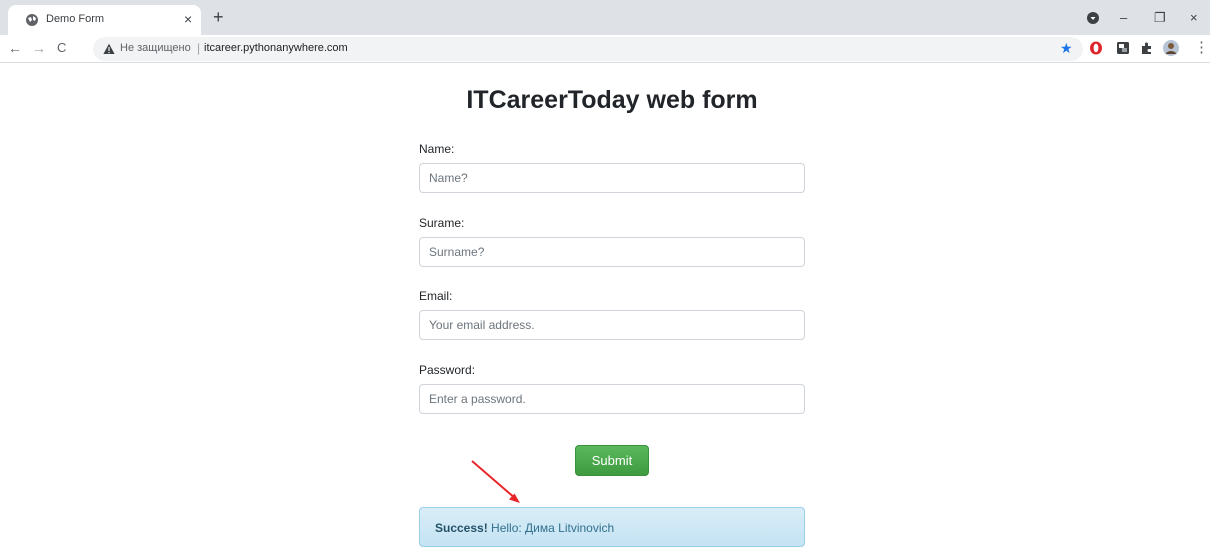  Describe the element at coordinates (1123, 48) in the screenshot. I see `screenshot-extension-icon` at that location.